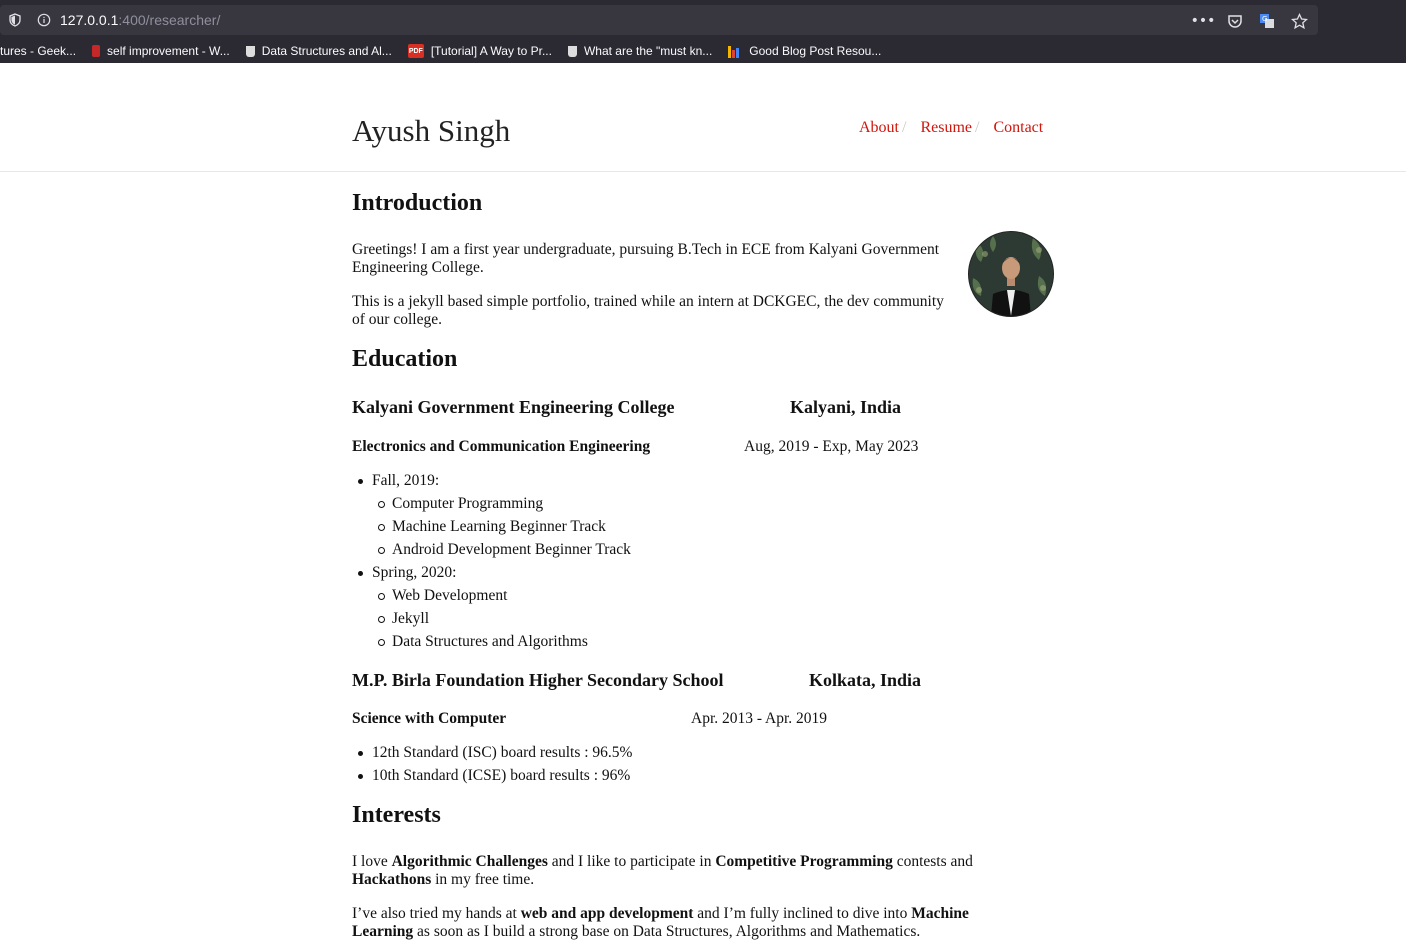  What do you see at coordinates (96, 51) in the screenshot?
I see `red-bookmark-icon` at bounding box center [96, 51].